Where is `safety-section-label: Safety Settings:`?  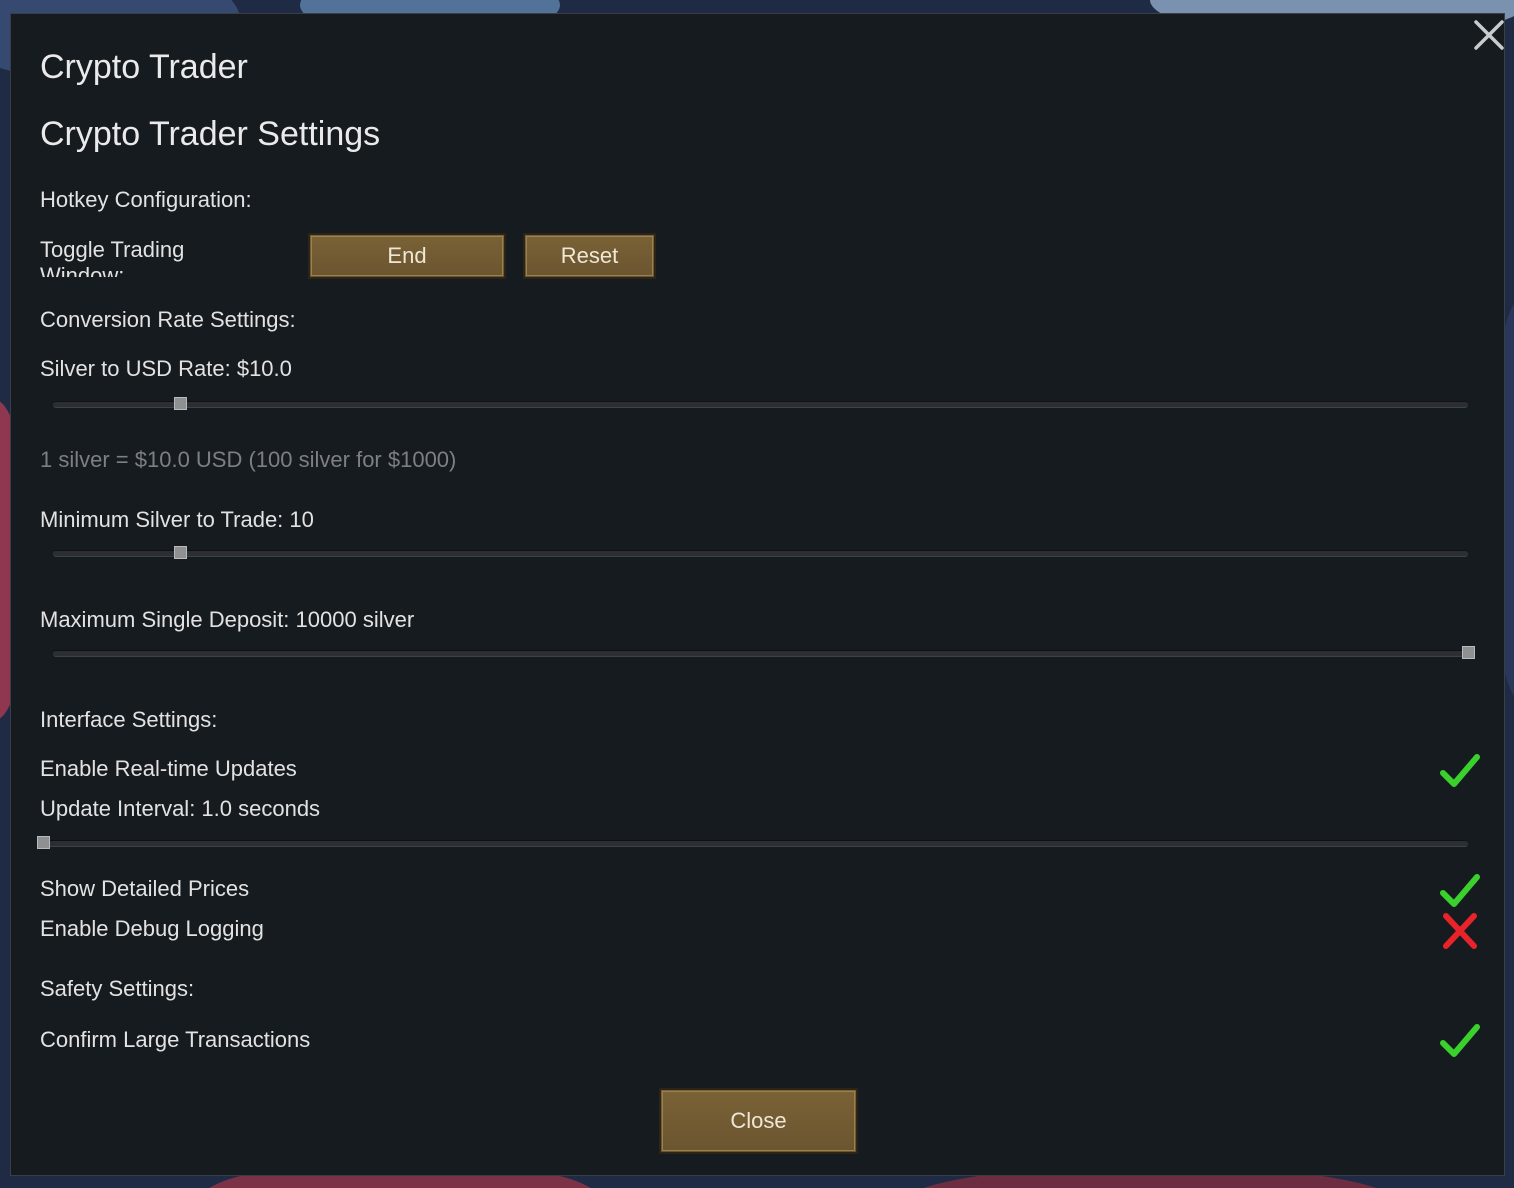
safety-section-label: Safety Settings: is located at coordinates (117, 988).